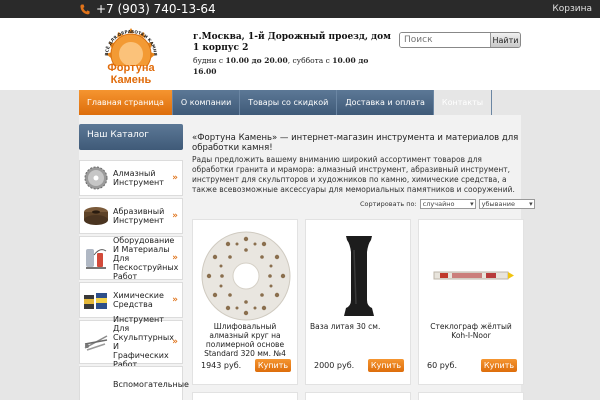  I want to click on top-bar: +7 (903) 740-13-64 Корзина, so click(300, 9).